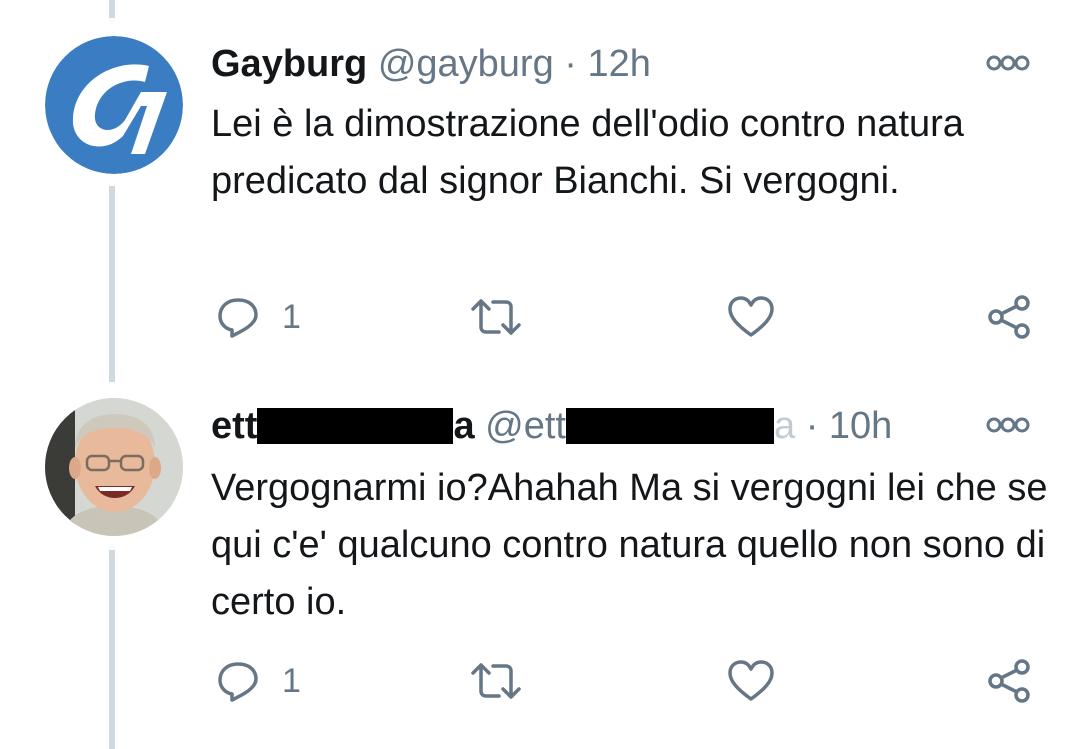  I want to click on tweet-header: ett a @ett a · 10h, so click(551, 426).